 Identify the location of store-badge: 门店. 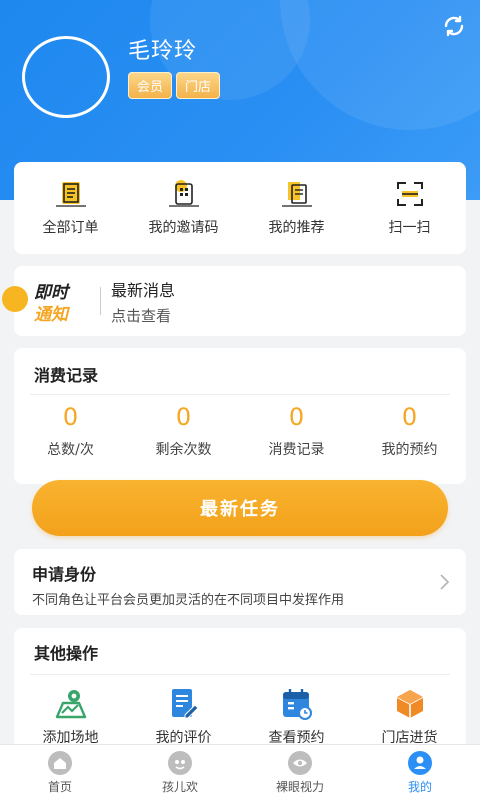
(198, 85).